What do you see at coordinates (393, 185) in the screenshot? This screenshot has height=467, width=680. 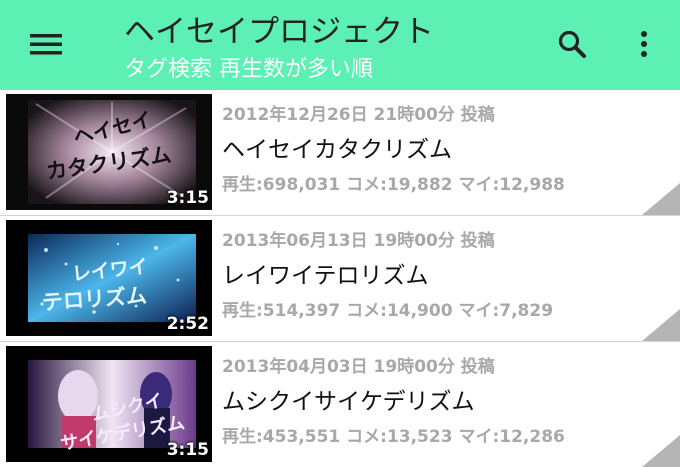 I see `video-stats: 再生:698,031 コメ:19,882 マイ:12,988` at bounding box center [393, 185].